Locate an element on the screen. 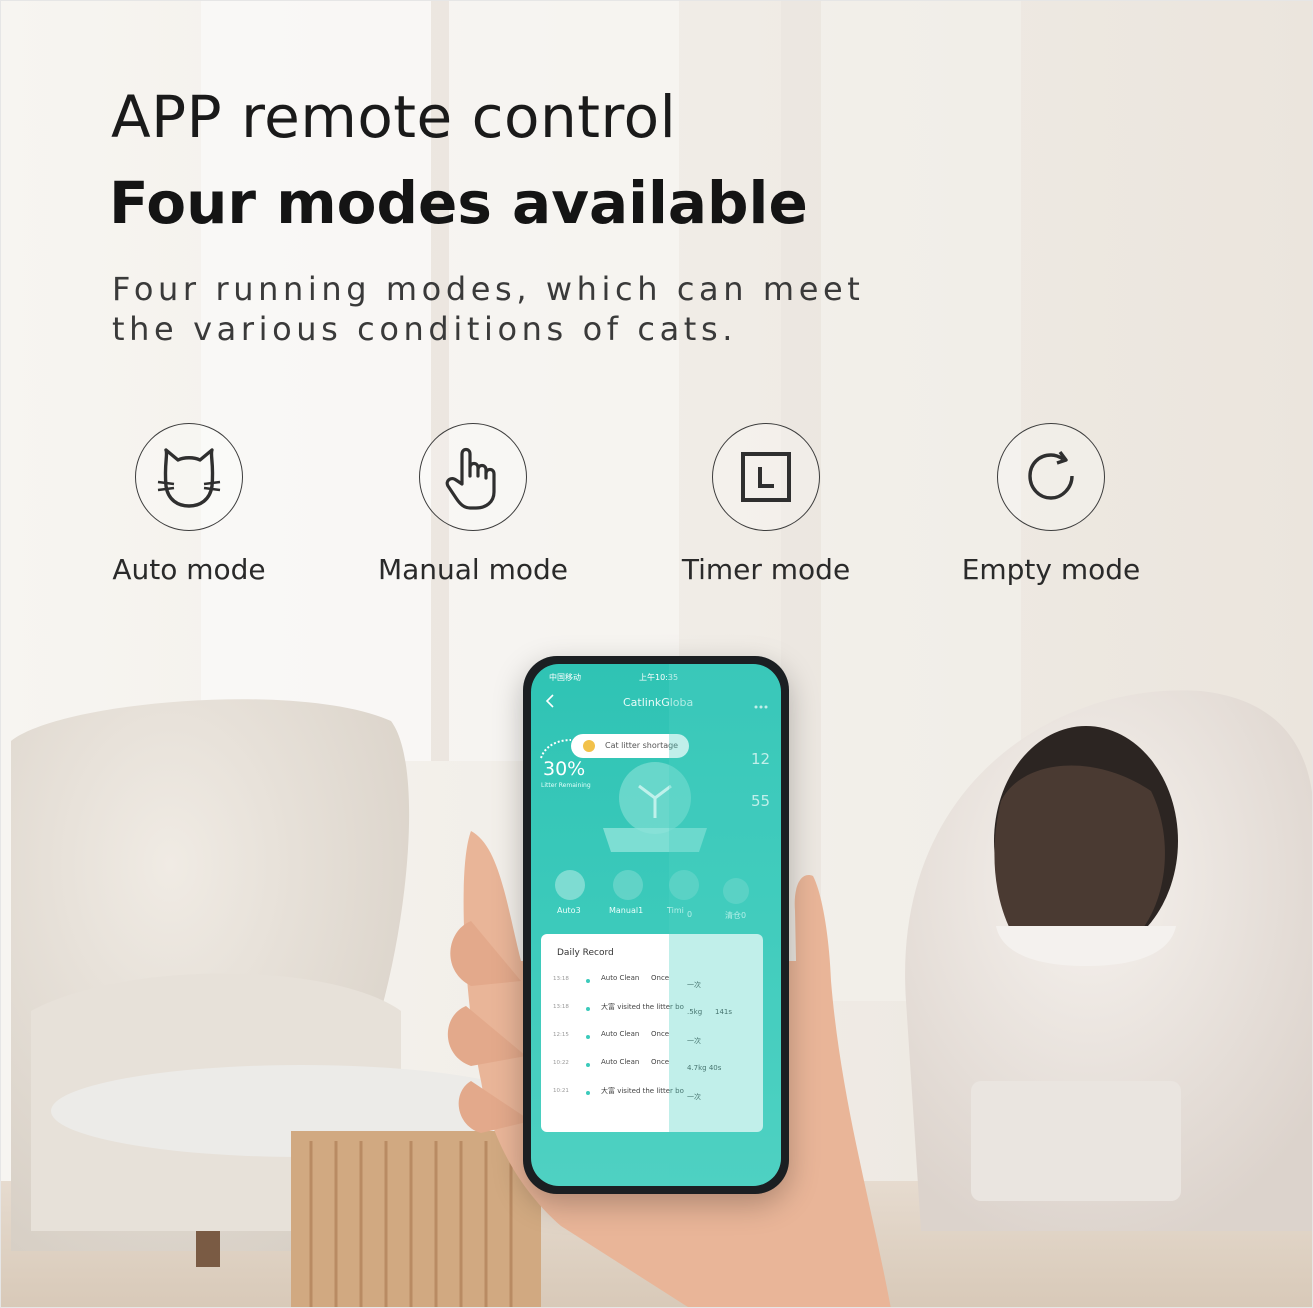 The width and height of the screenshot is (1313, 1308). subheadline: Four modes available is located at coordinates (458, 203).